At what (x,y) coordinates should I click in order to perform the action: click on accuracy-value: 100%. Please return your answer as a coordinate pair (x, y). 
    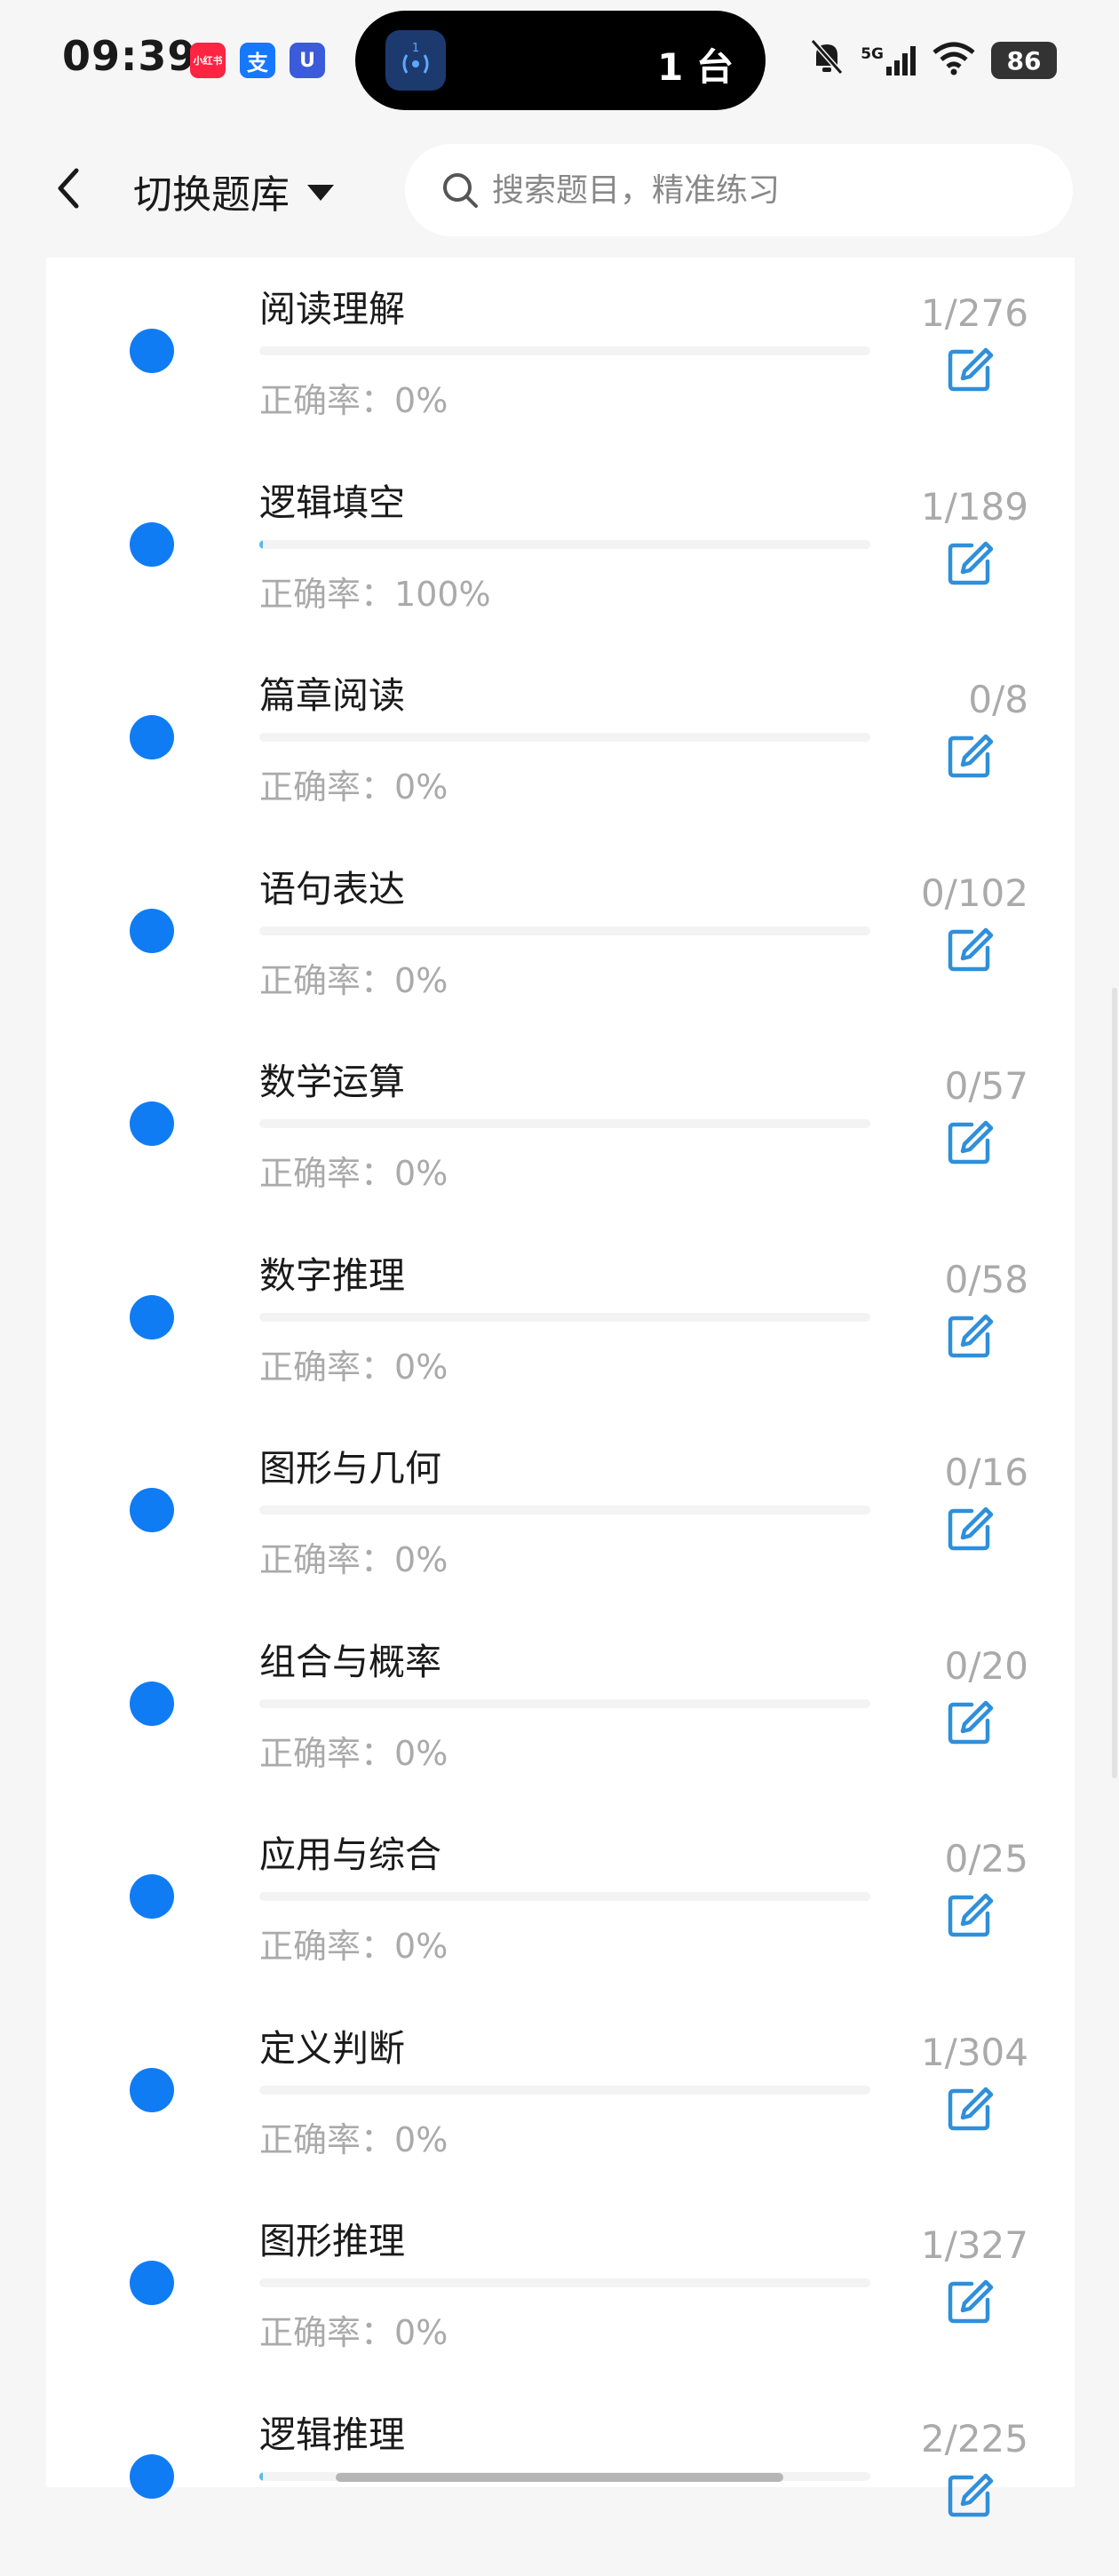
    Looking at the image, I should click on (442, 594).